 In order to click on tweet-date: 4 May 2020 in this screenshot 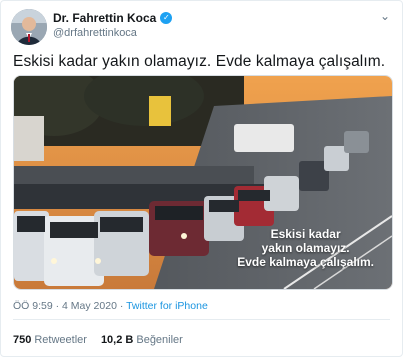, I will do `click(89, 306)`.